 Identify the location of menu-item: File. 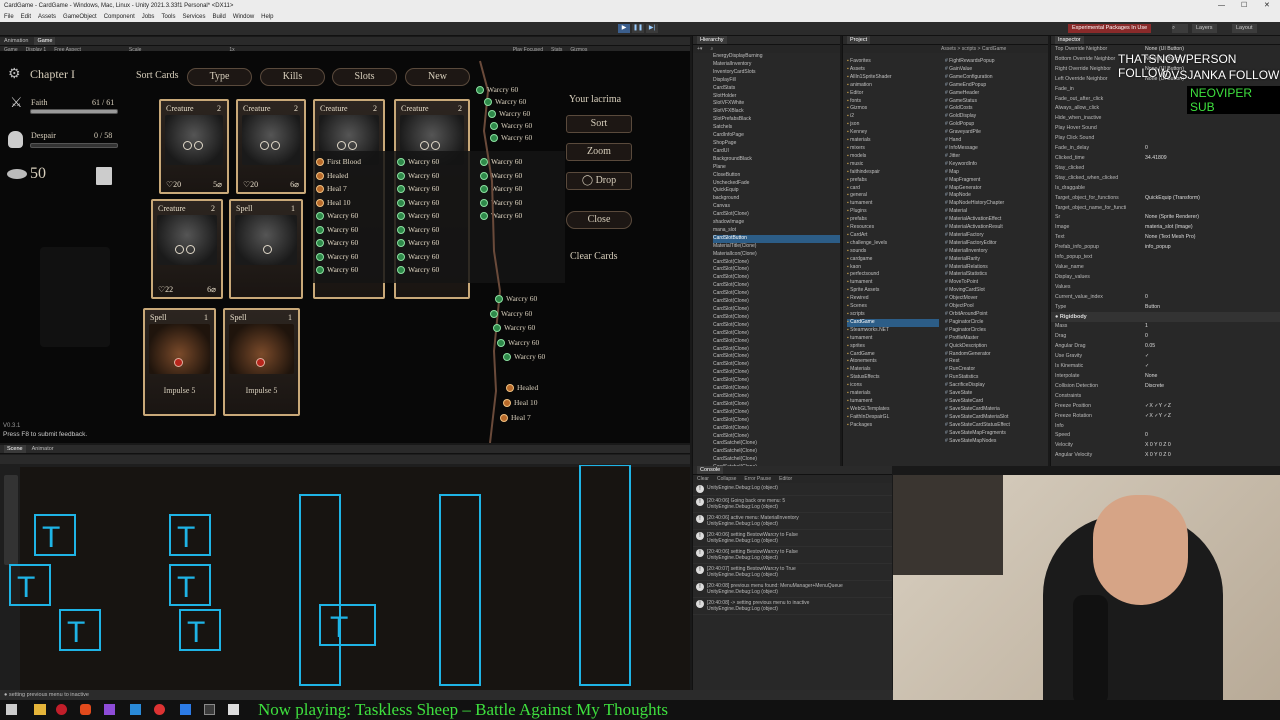
(9, 17).